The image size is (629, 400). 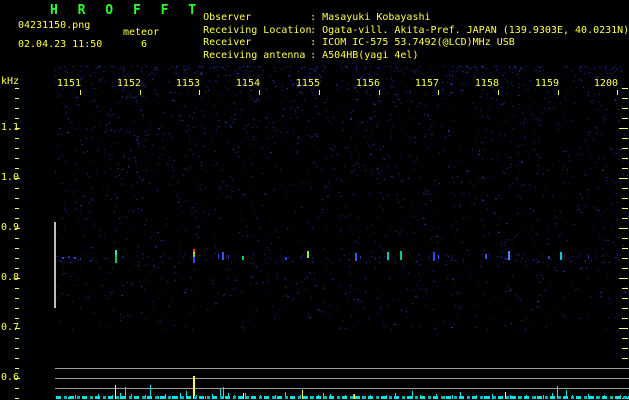 I want to click on time-tick-label: 1158, so click(x=486, y=83).